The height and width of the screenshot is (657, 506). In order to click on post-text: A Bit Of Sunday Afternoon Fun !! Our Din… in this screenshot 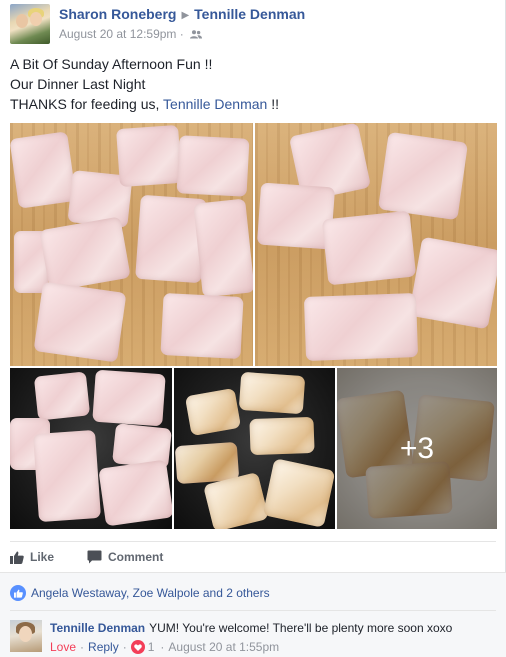, I will do `click(144, 84)`.